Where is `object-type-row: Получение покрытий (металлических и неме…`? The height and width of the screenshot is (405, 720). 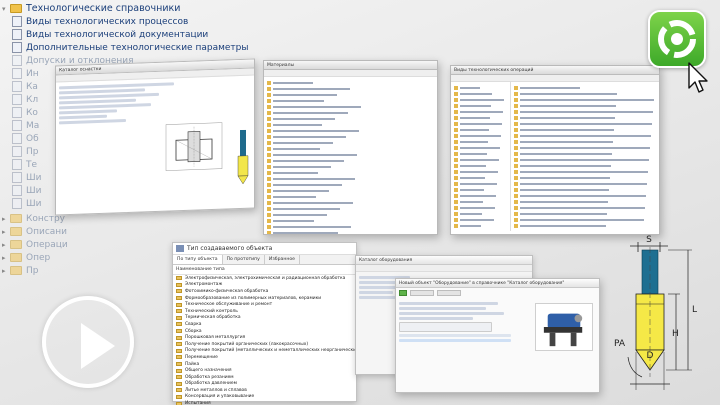 object-type-row: Получение покрытий (металлических и неме… is located at coordinates (266, 351).